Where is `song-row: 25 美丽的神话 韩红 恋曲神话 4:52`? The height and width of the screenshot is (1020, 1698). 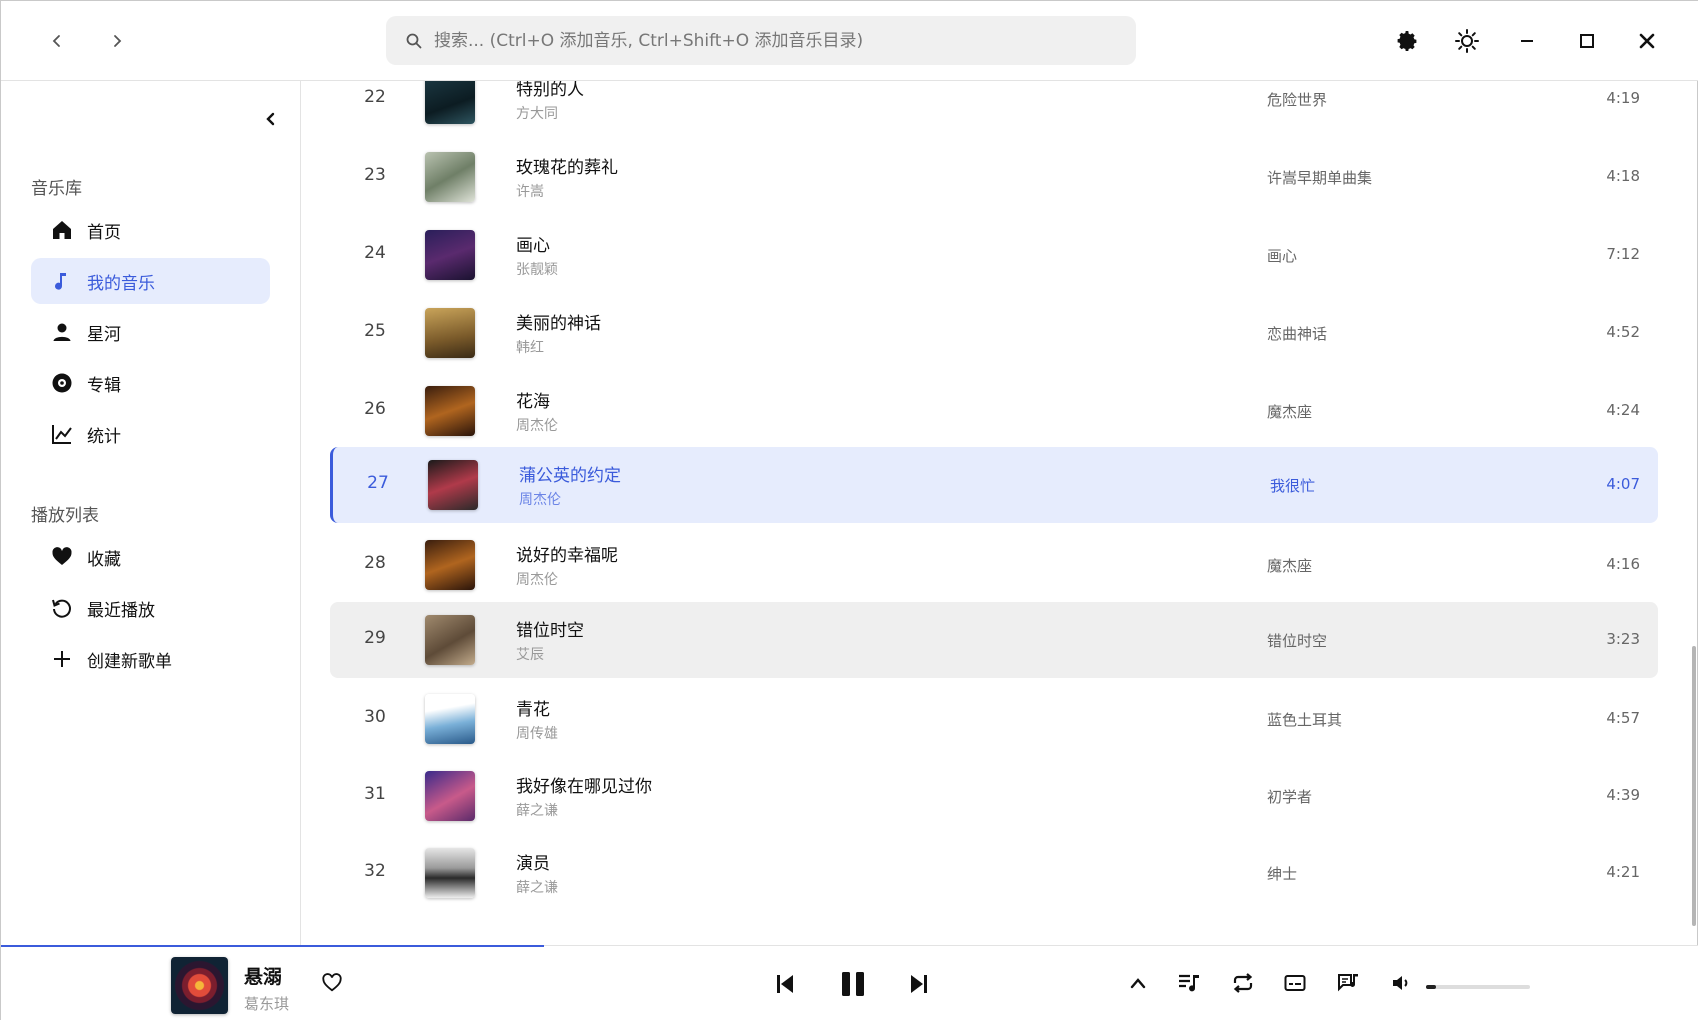 song-row: 25 美丽的神话 韩红 恋曲神话 4:52 is located at coordinates (994, 333).